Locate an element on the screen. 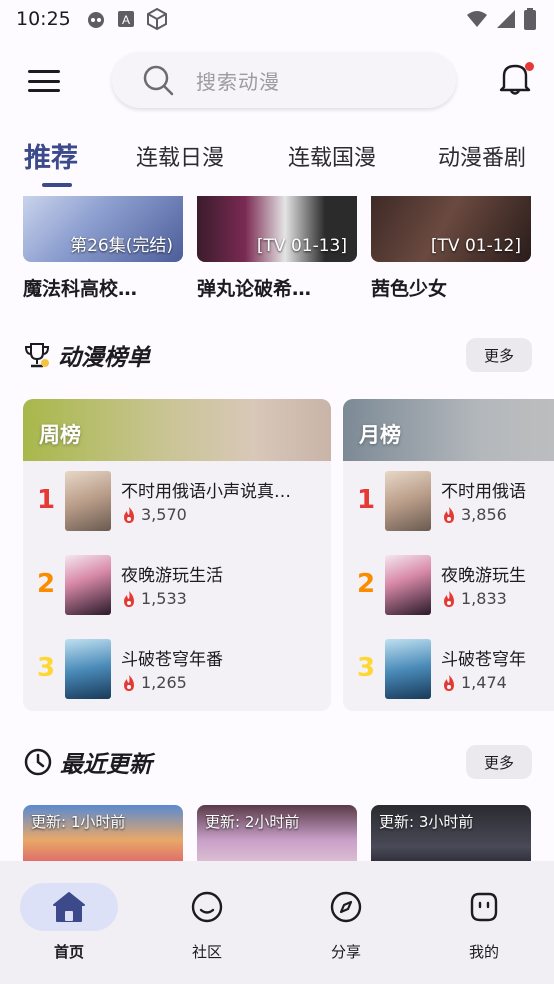 The height and width of the screenshot is (984, 554). anime-card: [TV 01-12] 茜色少女 is located at coordinates (451, 248).